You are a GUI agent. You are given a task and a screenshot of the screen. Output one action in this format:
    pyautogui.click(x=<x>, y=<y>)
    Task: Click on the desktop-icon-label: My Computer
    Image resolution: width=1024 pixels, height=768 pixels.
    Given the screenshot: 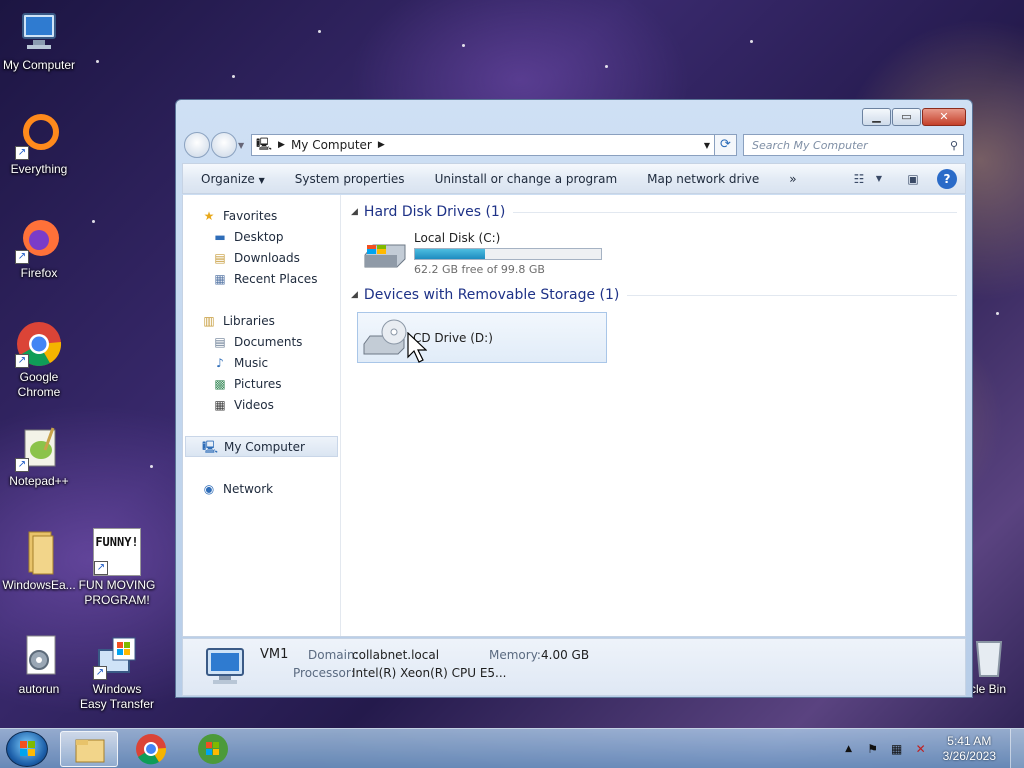 What is the action you would take?
    pyautogui.click(x=39, y=65)
    